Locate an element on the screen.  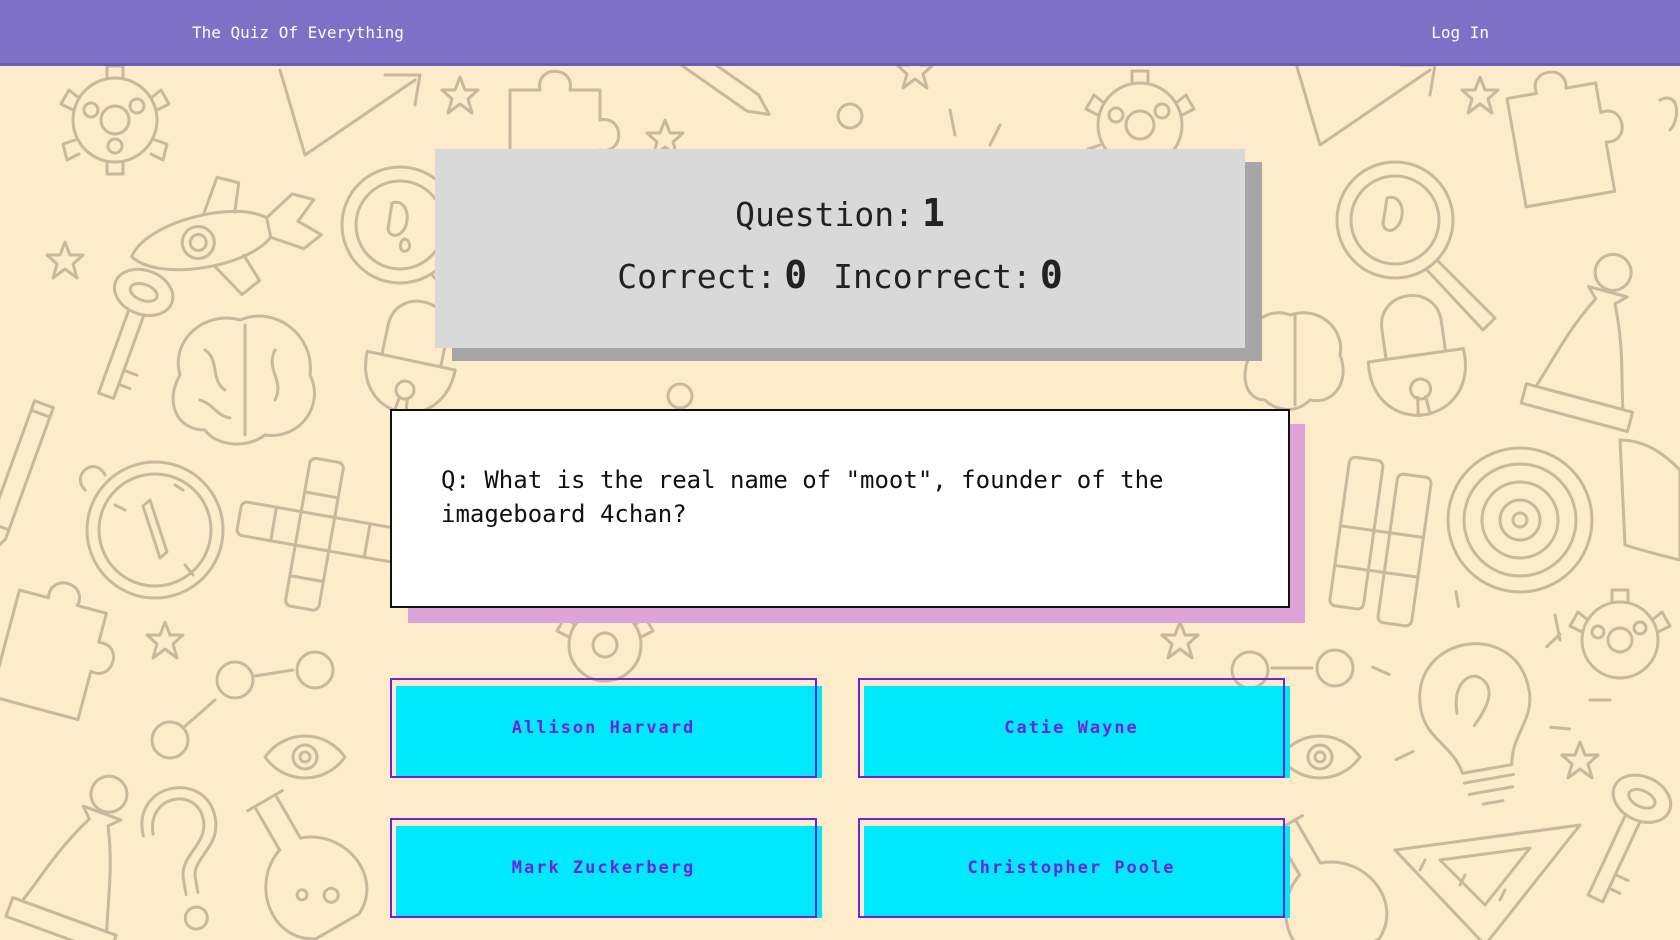
answer-option-4: Christopher Poole is located at coordinates (1074, 868).